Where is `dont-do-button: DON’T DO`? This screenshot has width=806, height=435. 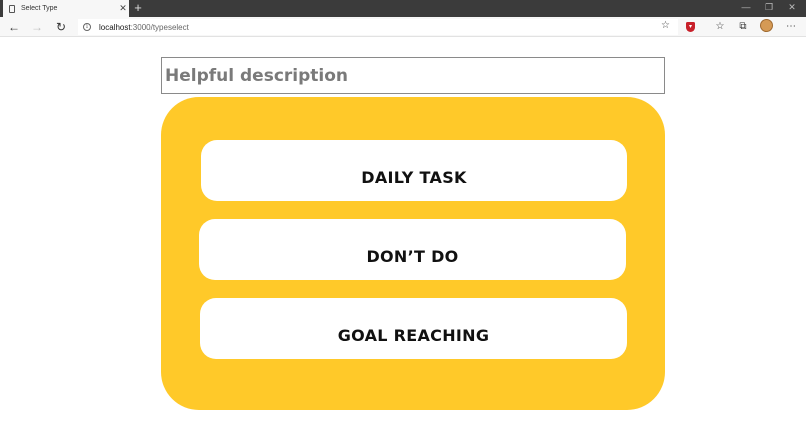 dont-do-button: DON’T DO is located at coordinates (412, 249).